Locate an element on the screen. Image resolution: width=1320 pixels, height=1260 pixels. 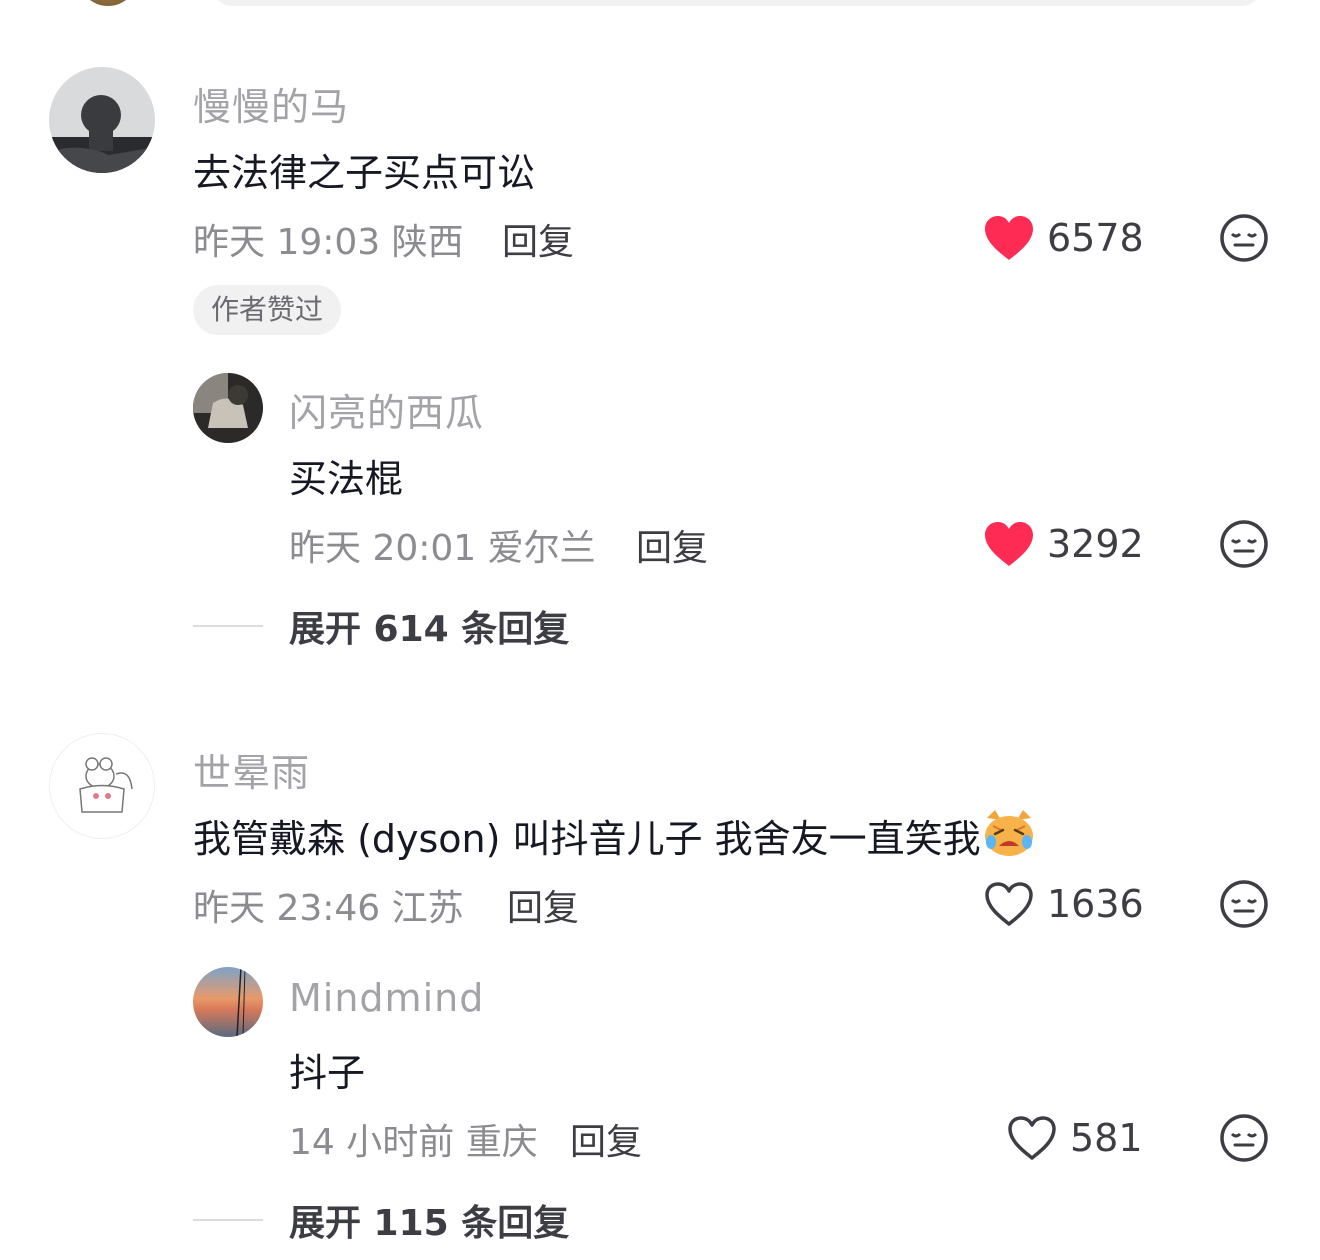
like-button: 3292 is located at coordinates (1063, 544).